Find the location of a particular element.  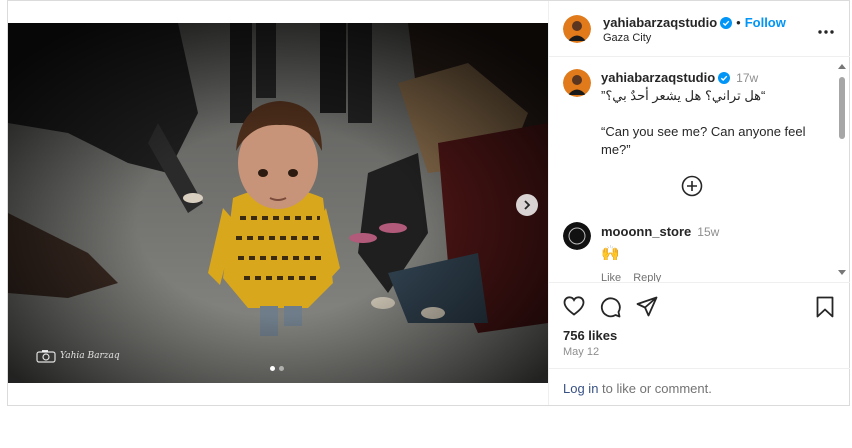

author-avatar is located at coordinates (577, 29).